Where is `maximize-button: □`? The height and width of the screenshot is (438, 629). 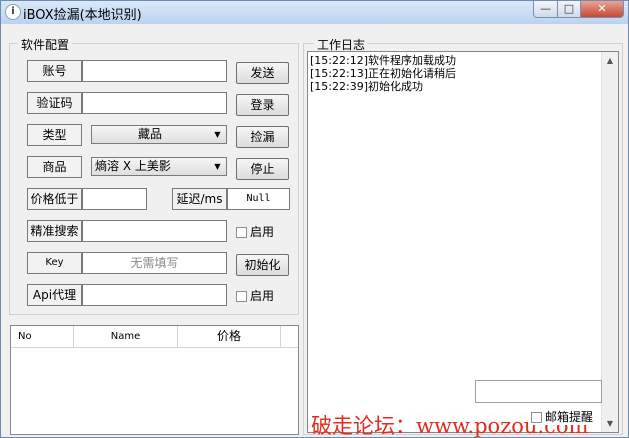 maximize-button: □ is located at coordinates (569, 9).